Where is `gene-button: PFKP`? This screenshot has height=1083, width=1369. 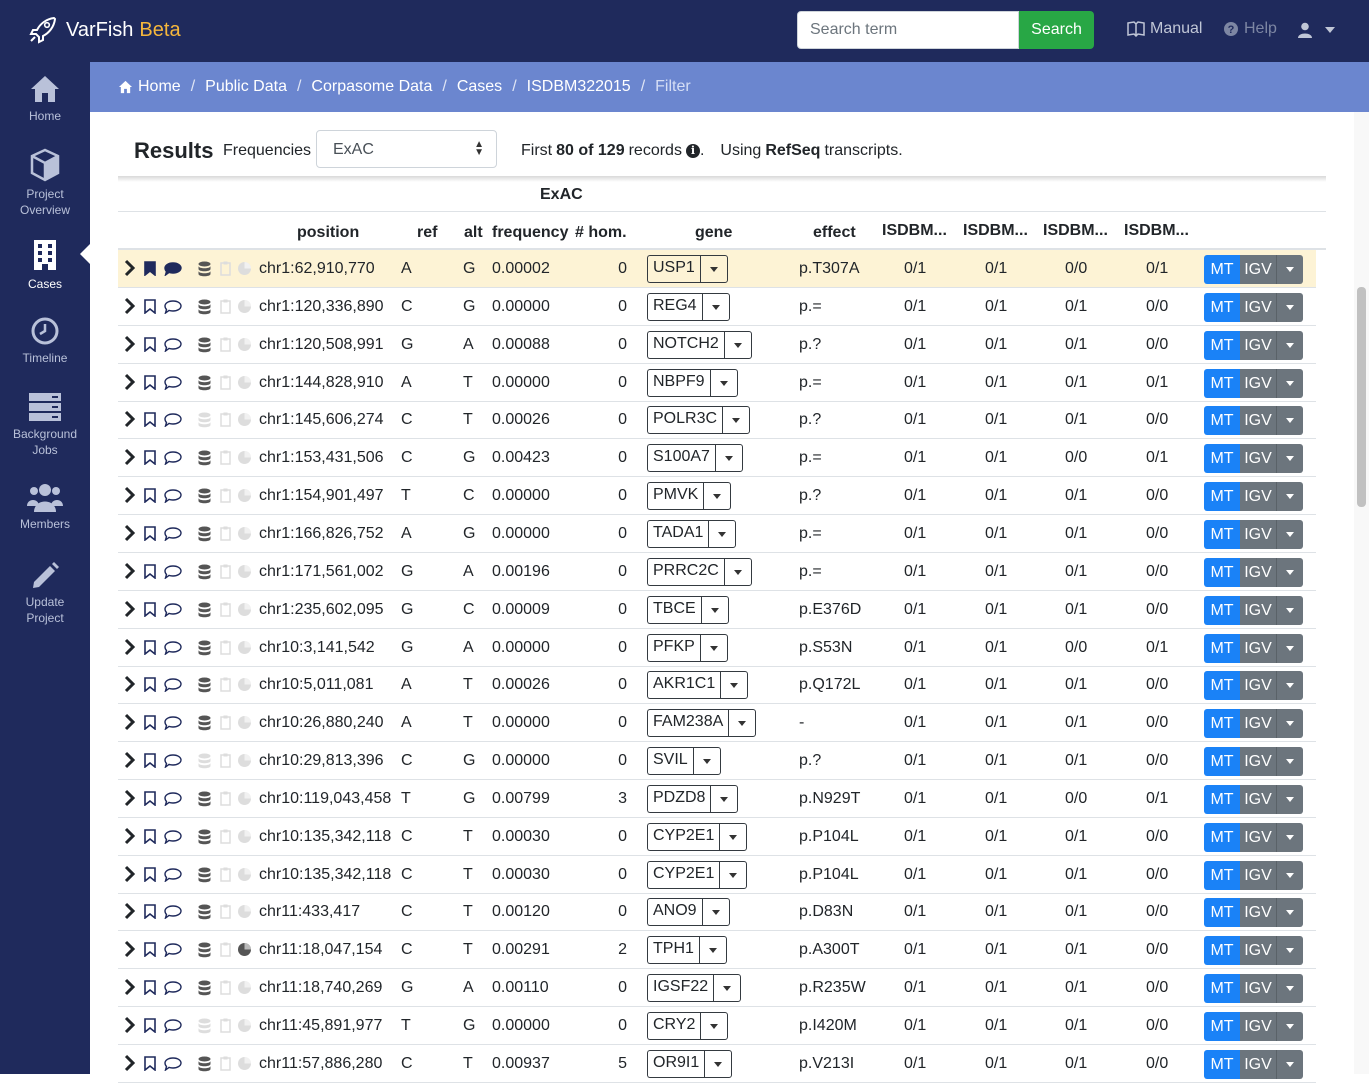 gene-button: PFKP is located at coordinates (673, 648).